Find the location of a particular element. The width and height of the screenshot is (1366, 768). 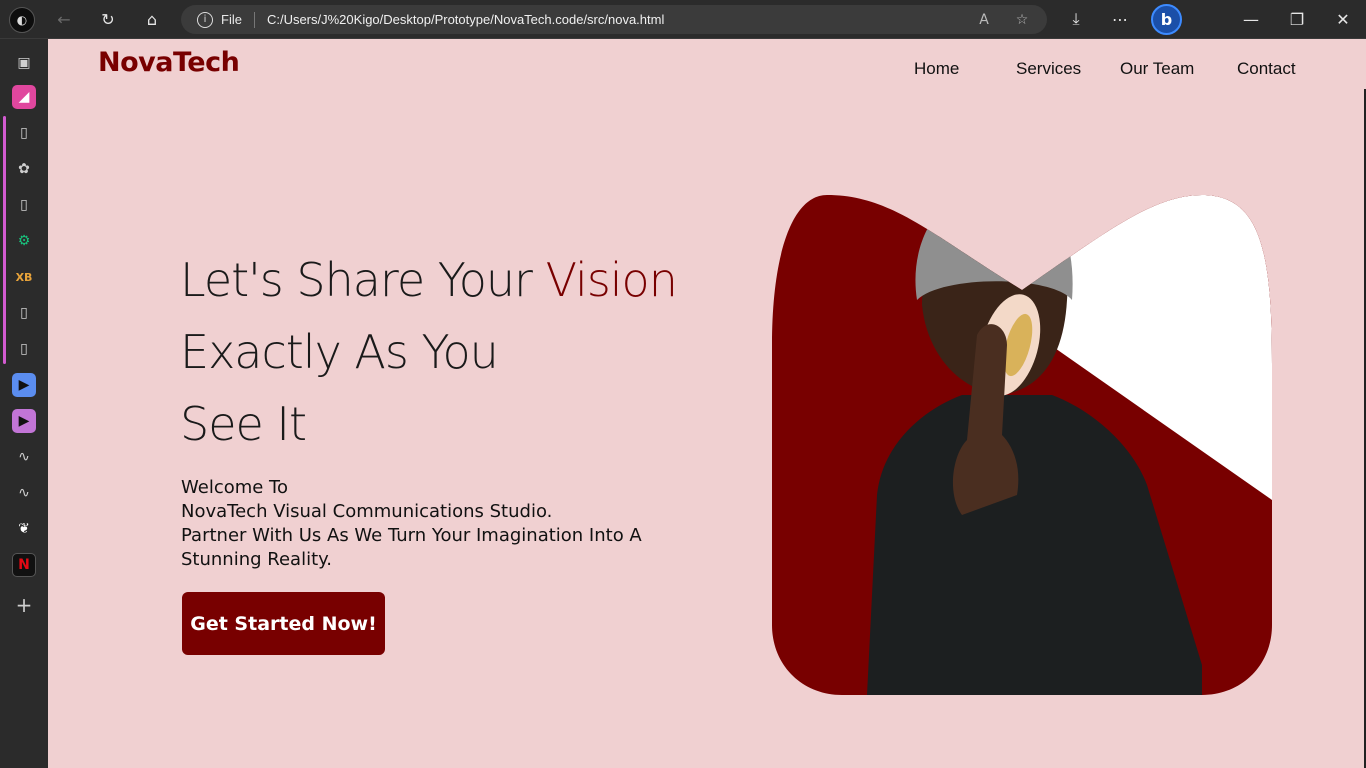

hero-title-text: Let's Share Your is located at coordinates (363, 280).